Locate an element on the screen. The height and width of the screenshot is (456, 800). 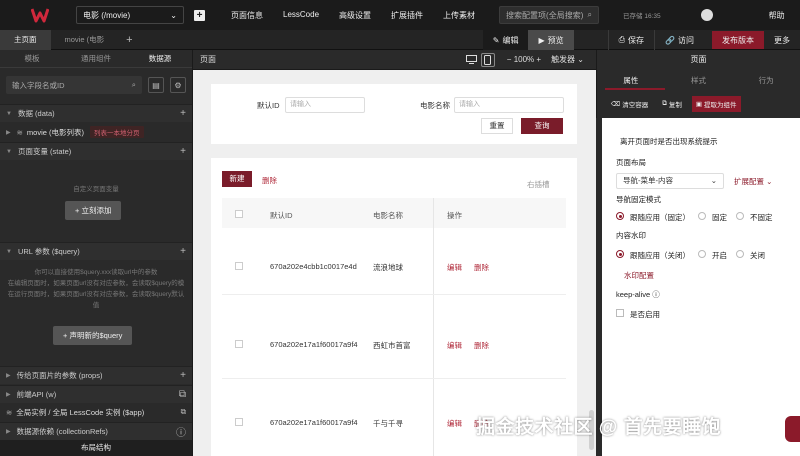
trigger-label: 触发器 is located at coordinates (563, 59).